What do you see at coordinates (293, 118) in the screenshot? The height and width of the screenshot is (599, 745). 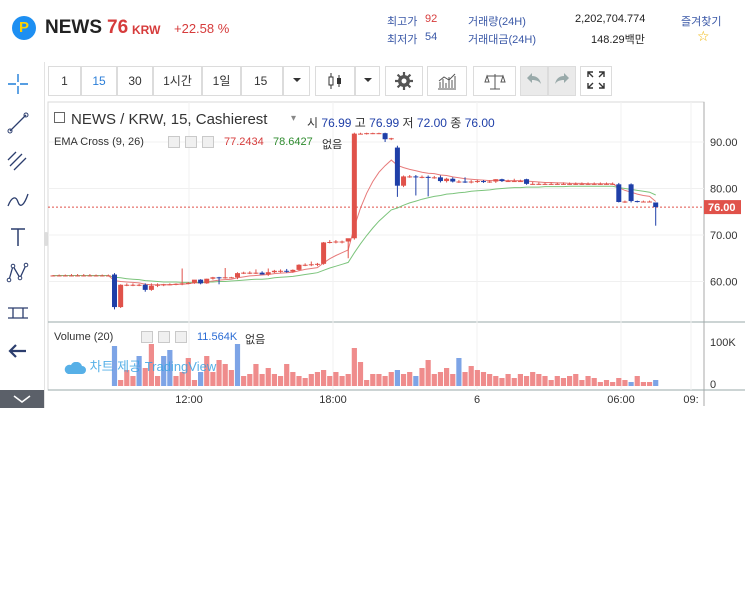 I see `chevron-down-icon: ▾` at bounding box center [293, 118].